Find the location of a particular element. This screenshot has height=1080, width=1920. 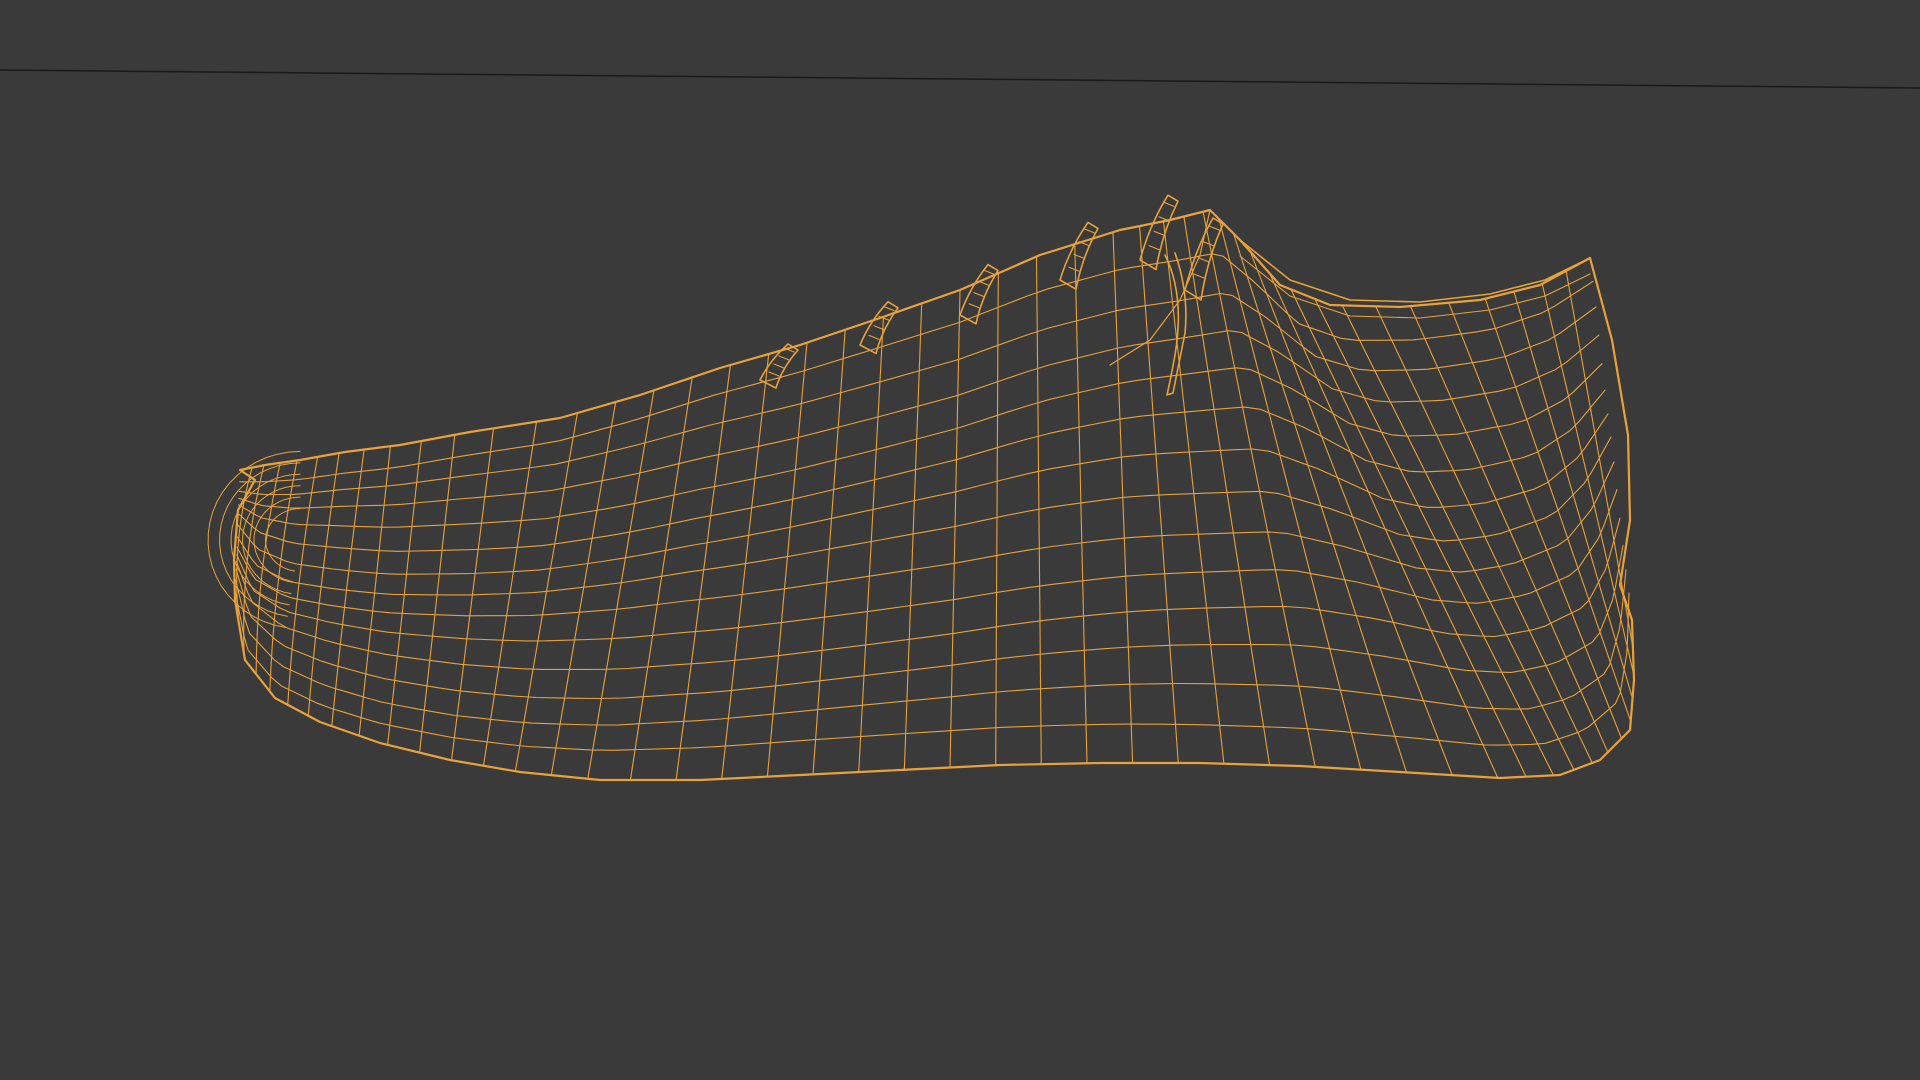

shoelace-loops is located at coordinates (991, 295).